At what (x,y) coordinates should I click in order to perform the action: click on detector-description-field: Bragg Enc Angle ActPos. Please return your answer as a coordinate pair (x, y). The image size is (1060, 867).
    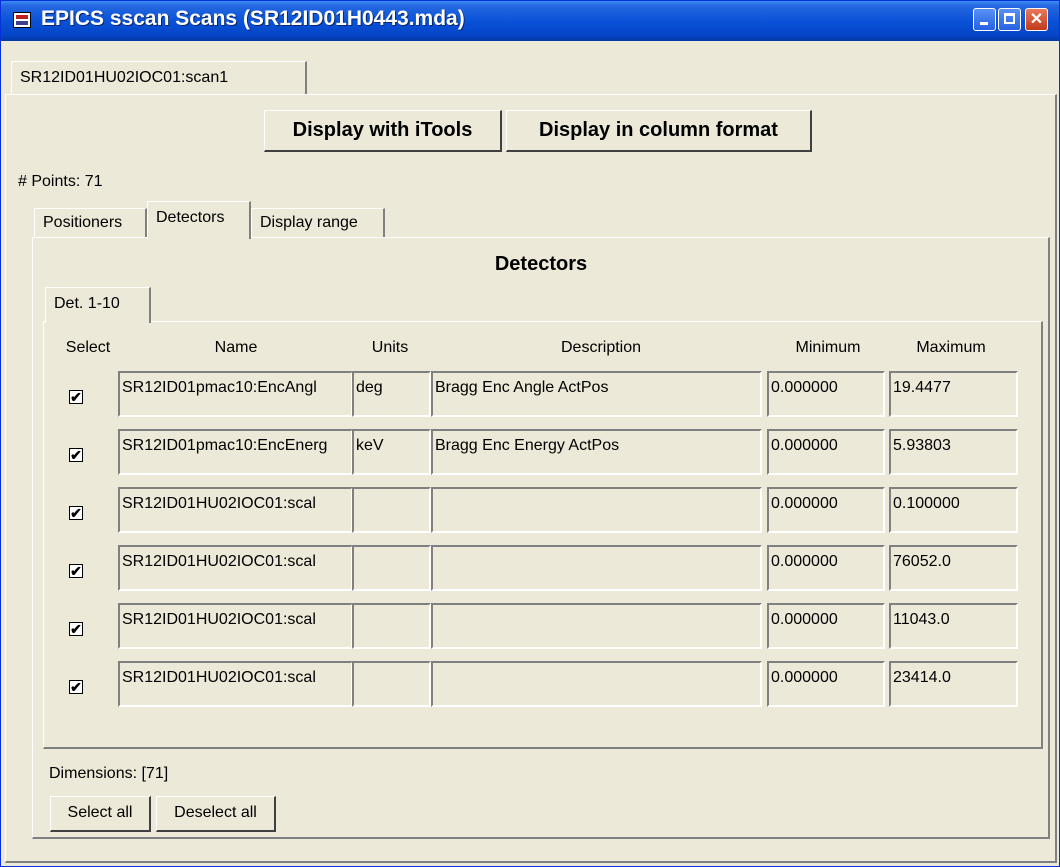
    Looking at the image, I should click on (596, 394).